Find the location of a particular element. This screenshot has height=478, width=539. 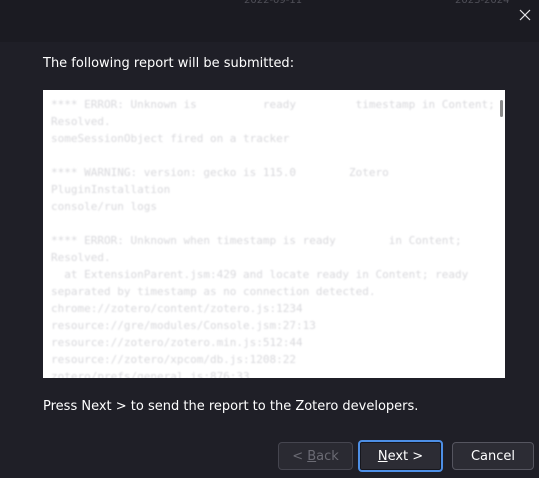

title-bar: 2022-09-11 2023-2024 is located at coordinates (269, 21).